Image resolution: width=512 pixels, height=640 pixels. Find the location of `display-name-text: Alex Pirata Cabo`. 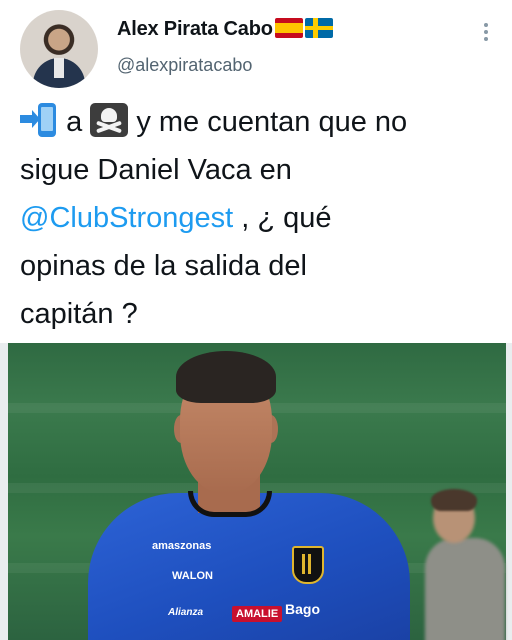

display-name-text: Alex Pirata Cabo is located at coordinates (195, 29).